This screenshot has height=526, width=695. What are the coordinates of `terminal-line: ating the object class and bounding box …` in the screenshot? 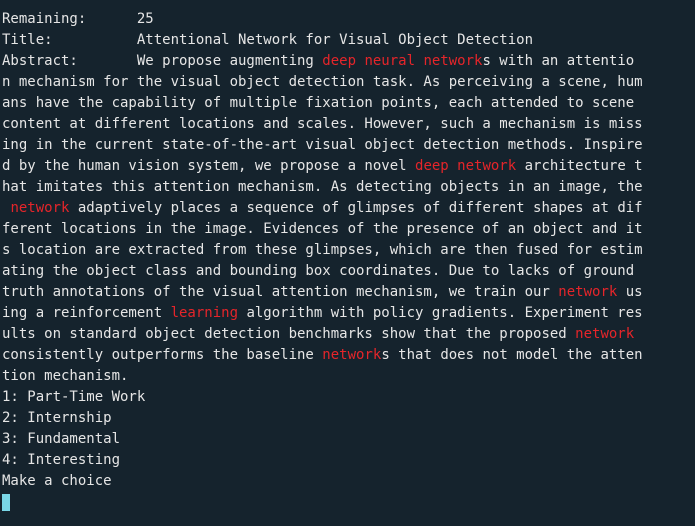 It's located at (347, 271).